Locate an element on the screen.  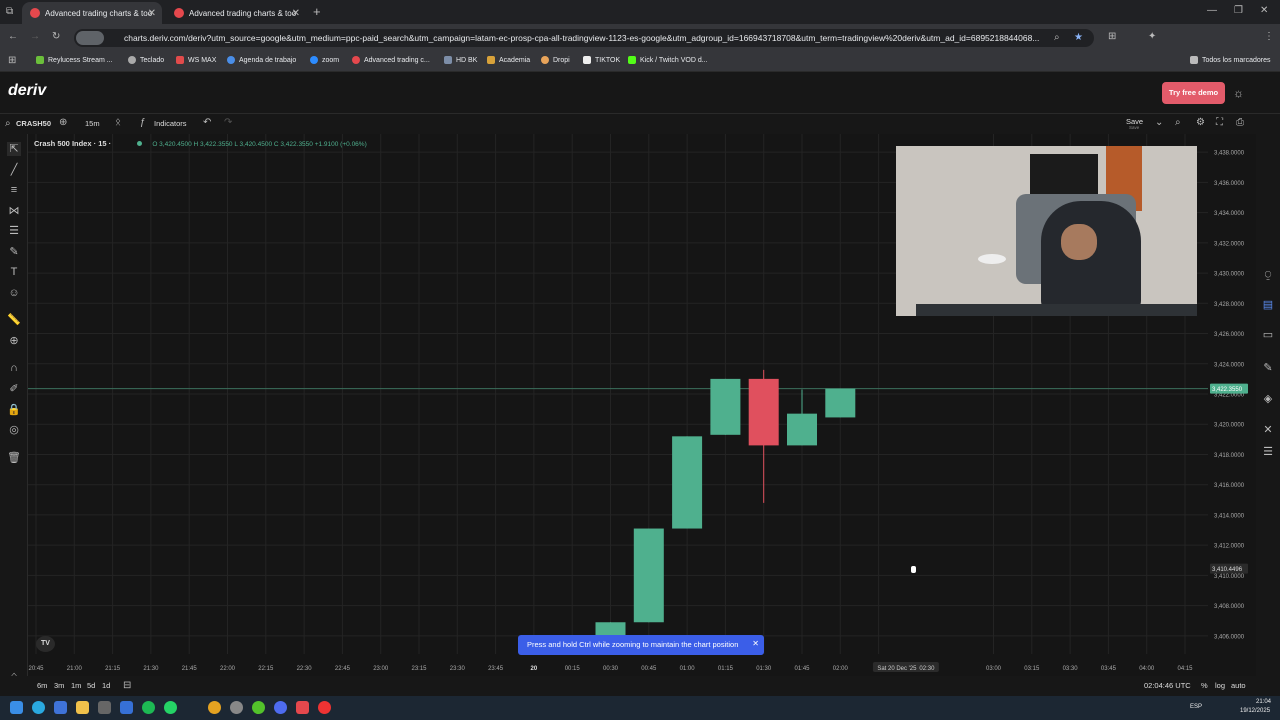
tab-menu-icon: ⧉ is located at coordinates (9, 11).